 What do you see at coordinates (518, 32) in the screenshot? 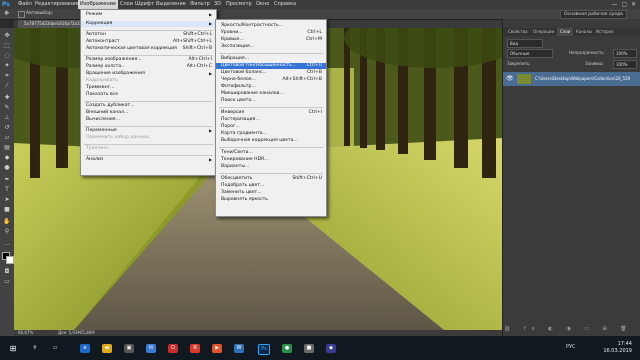
I see `tab-properties: Свойства` at bounding box center [518, 32].